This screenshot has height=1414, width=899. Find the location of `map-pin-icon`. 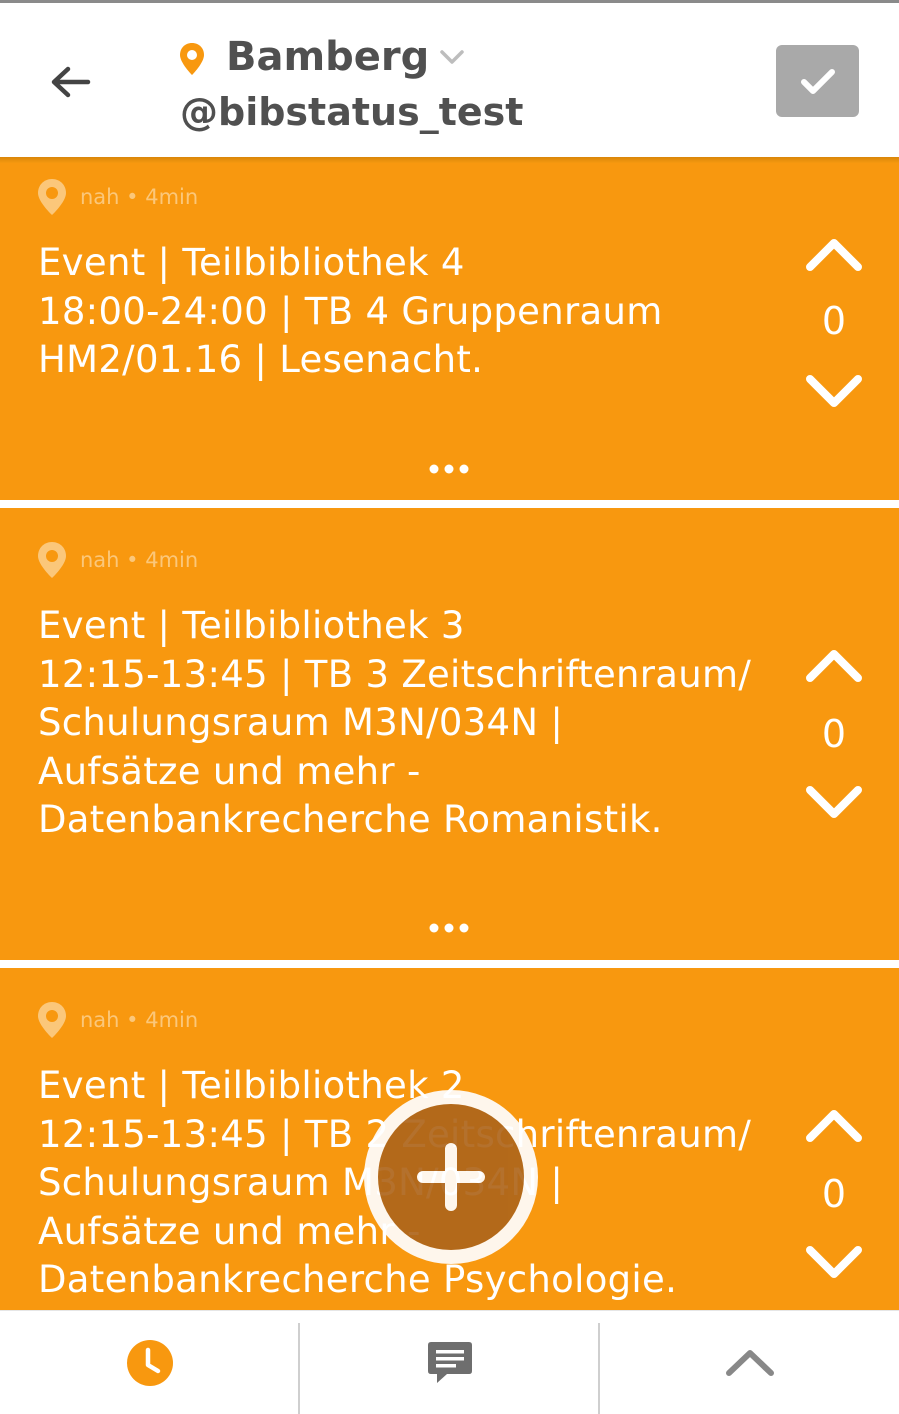

map-pin-icon is located at coordinates (192, 59).